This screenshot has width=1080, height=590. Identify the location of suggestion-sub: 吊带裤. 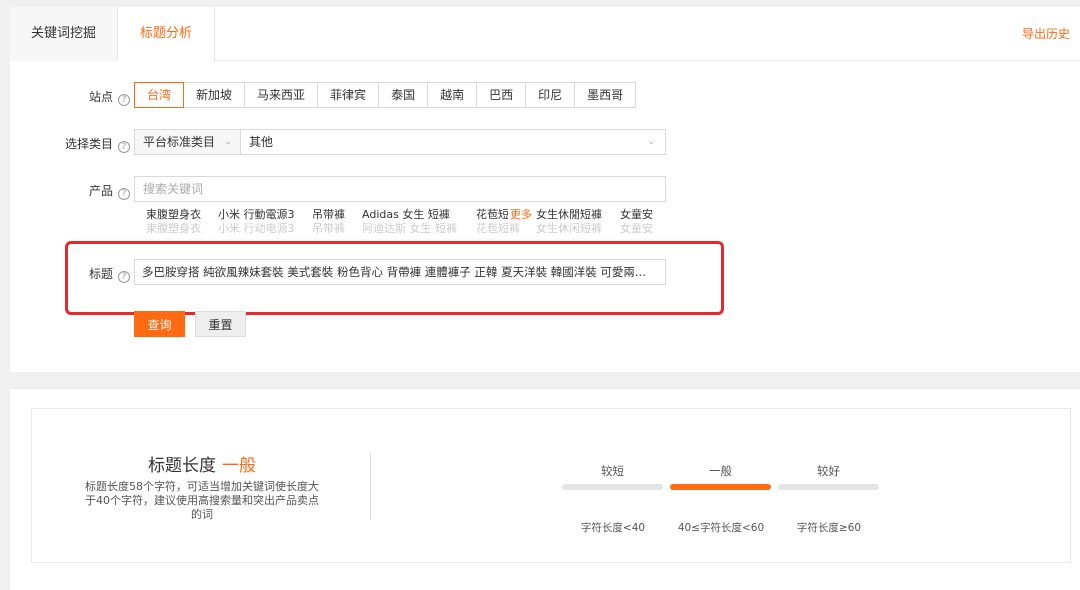
(328, 228).